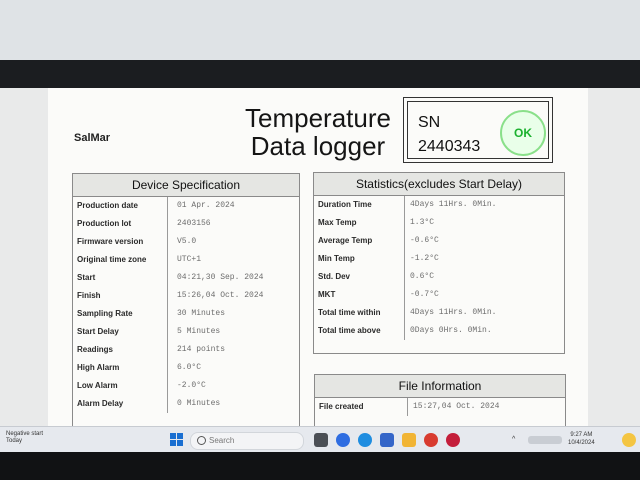  What do you see at coordinates (220, 277) in the screenshot?
I see `row-value: 04:21,30 Sep. 2024` at bounding box center [220, 277].